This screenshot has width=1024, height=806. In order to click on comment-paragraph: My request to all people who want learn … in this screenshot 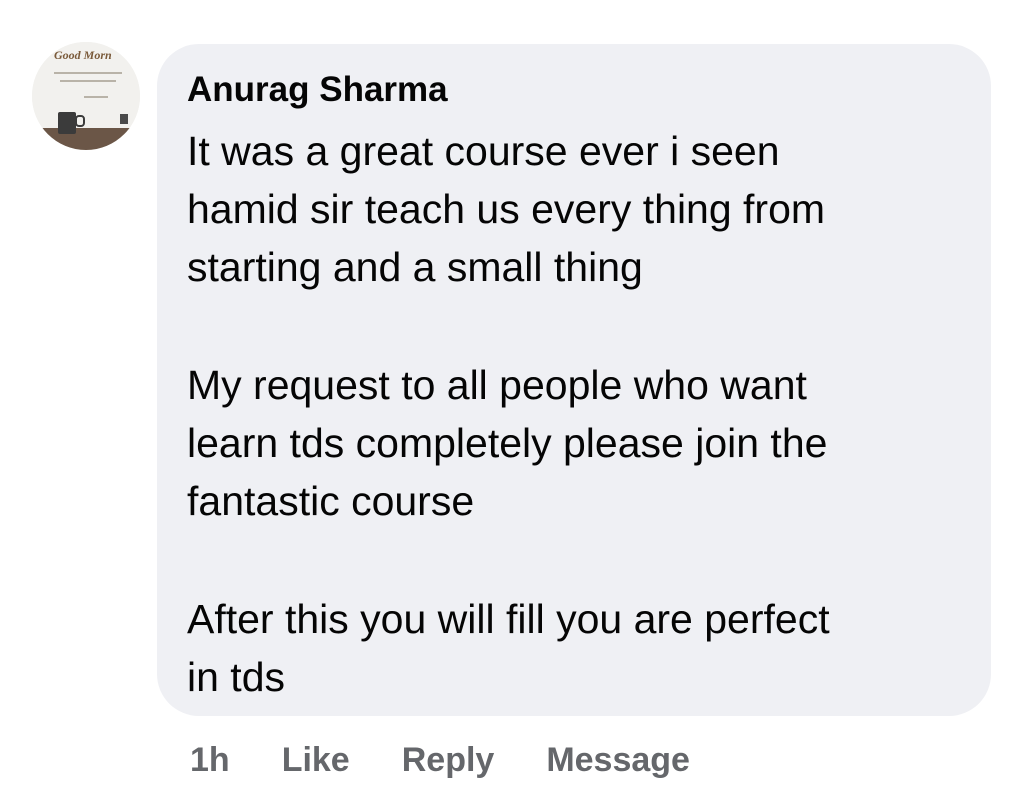, I will do `click(507, 443)`.